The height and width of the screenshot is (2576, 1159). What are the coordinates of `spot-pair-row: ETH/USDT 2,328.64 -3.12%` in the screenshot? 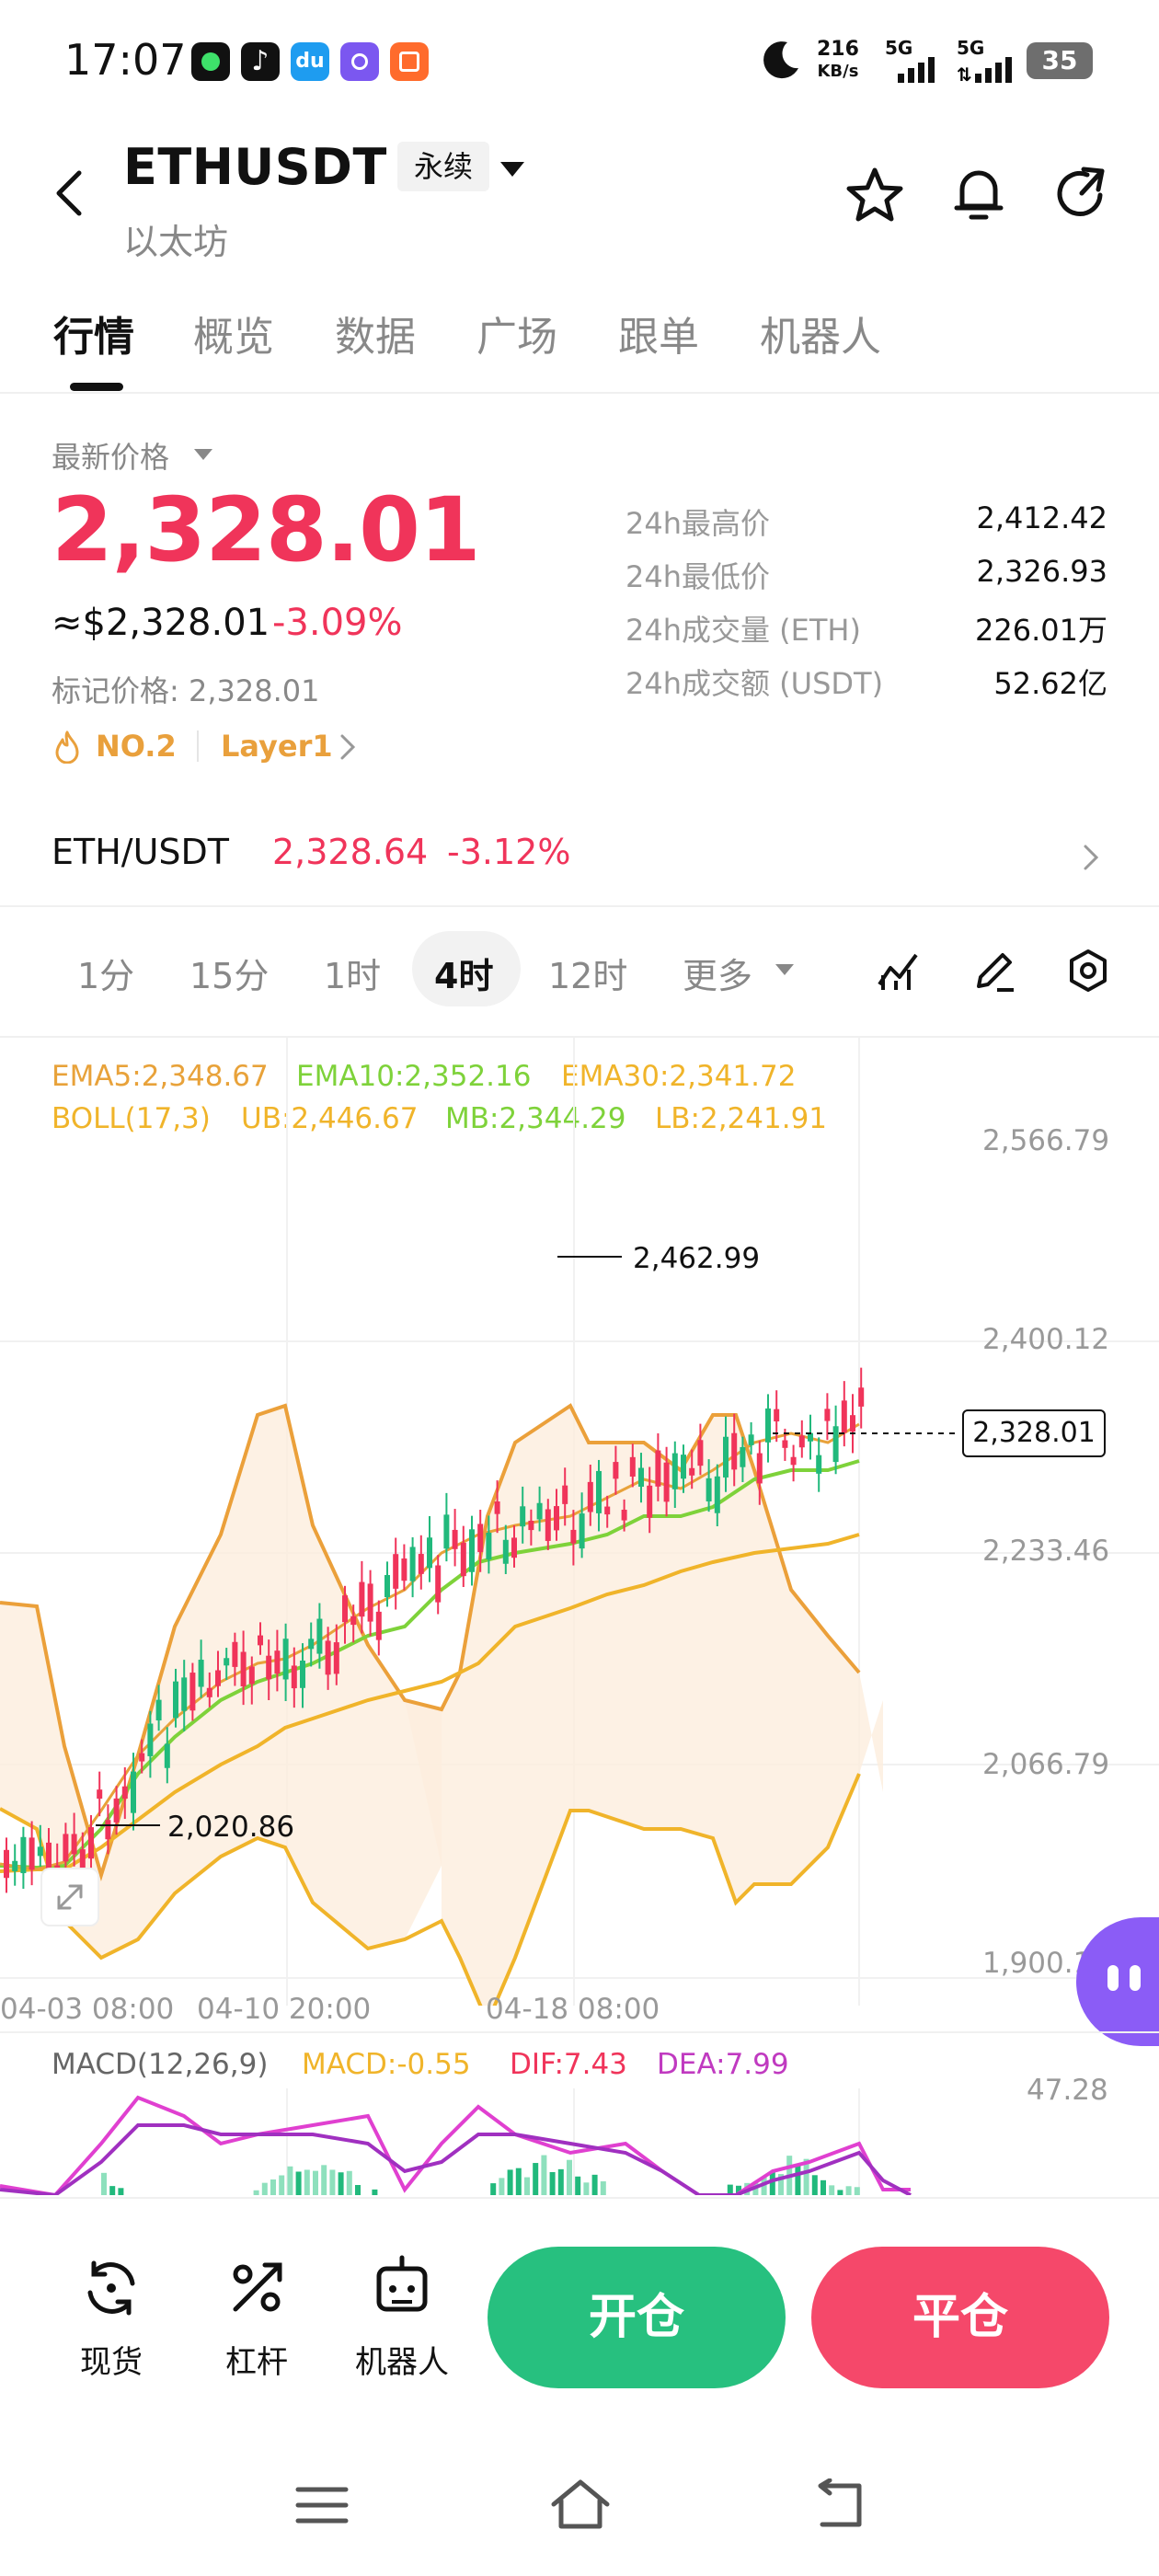 It's located at (579, 856).